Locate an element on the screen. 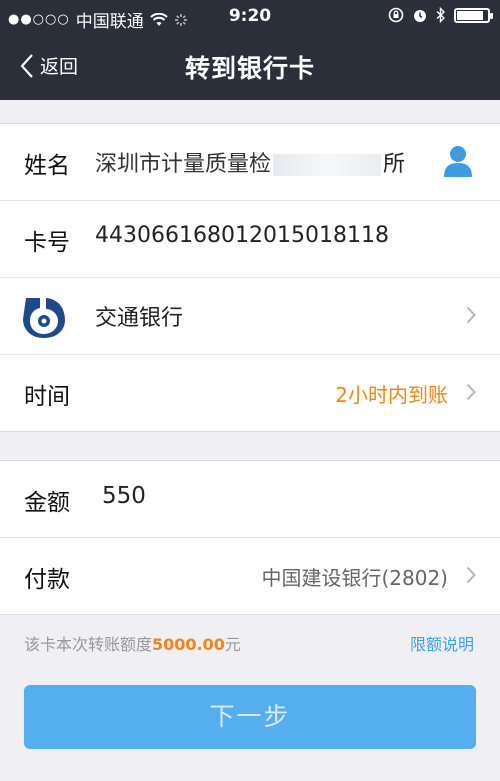 This screenshot has width=500, height=781. bank-of-communications-logo is located at coordinates (44, 318).